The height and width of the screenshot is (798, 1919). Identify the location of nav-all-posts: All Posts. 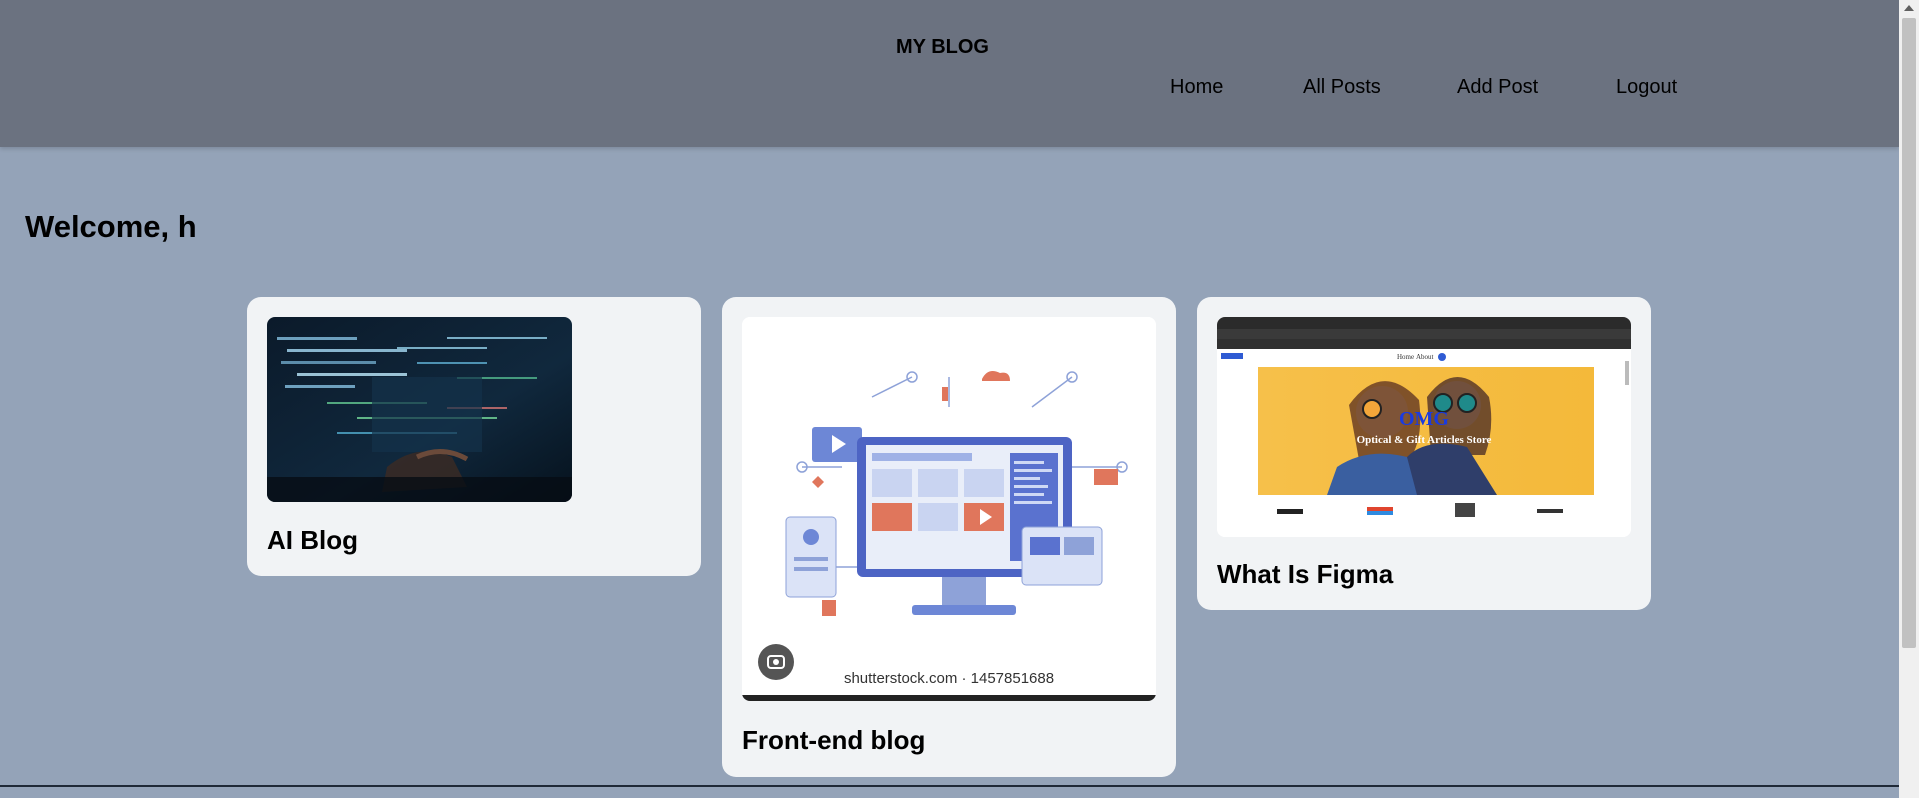
(1342, 87).